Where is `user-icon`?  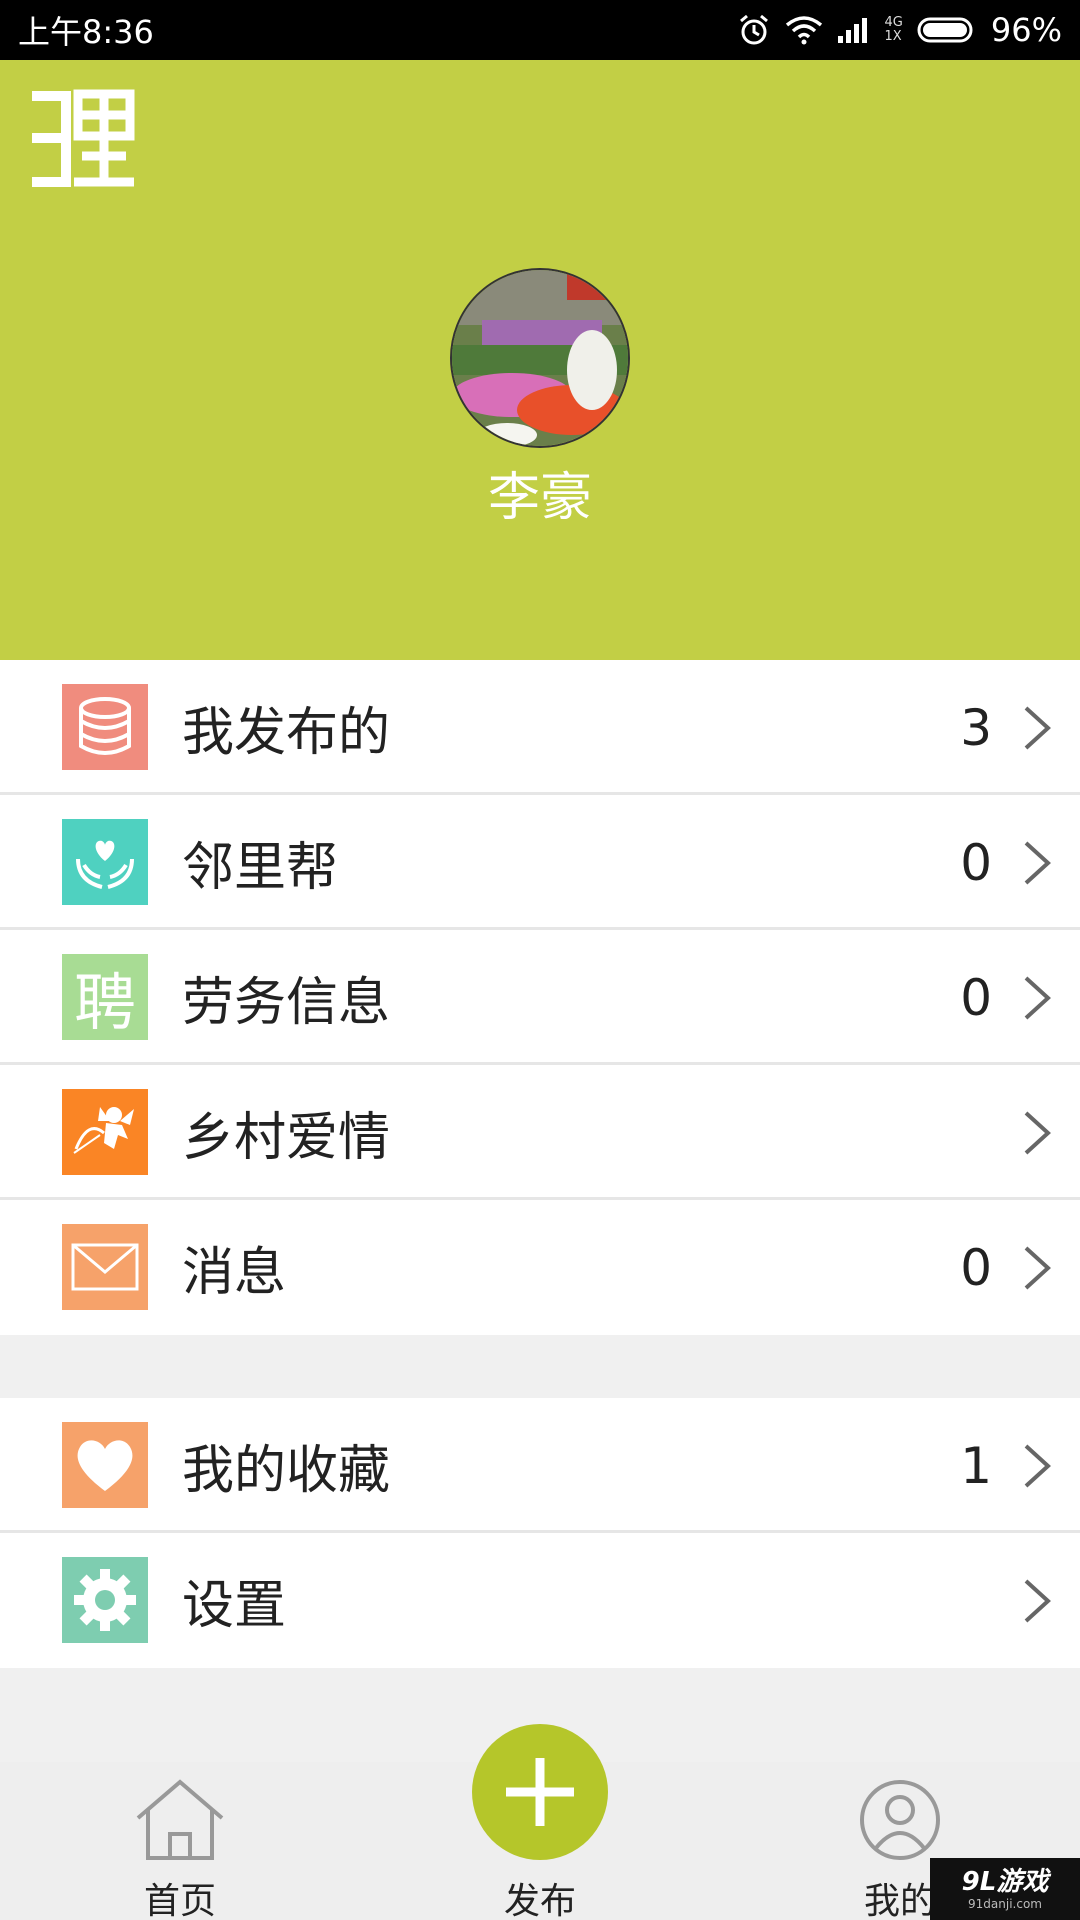
user-icon is located at coordinates (900, 1822).